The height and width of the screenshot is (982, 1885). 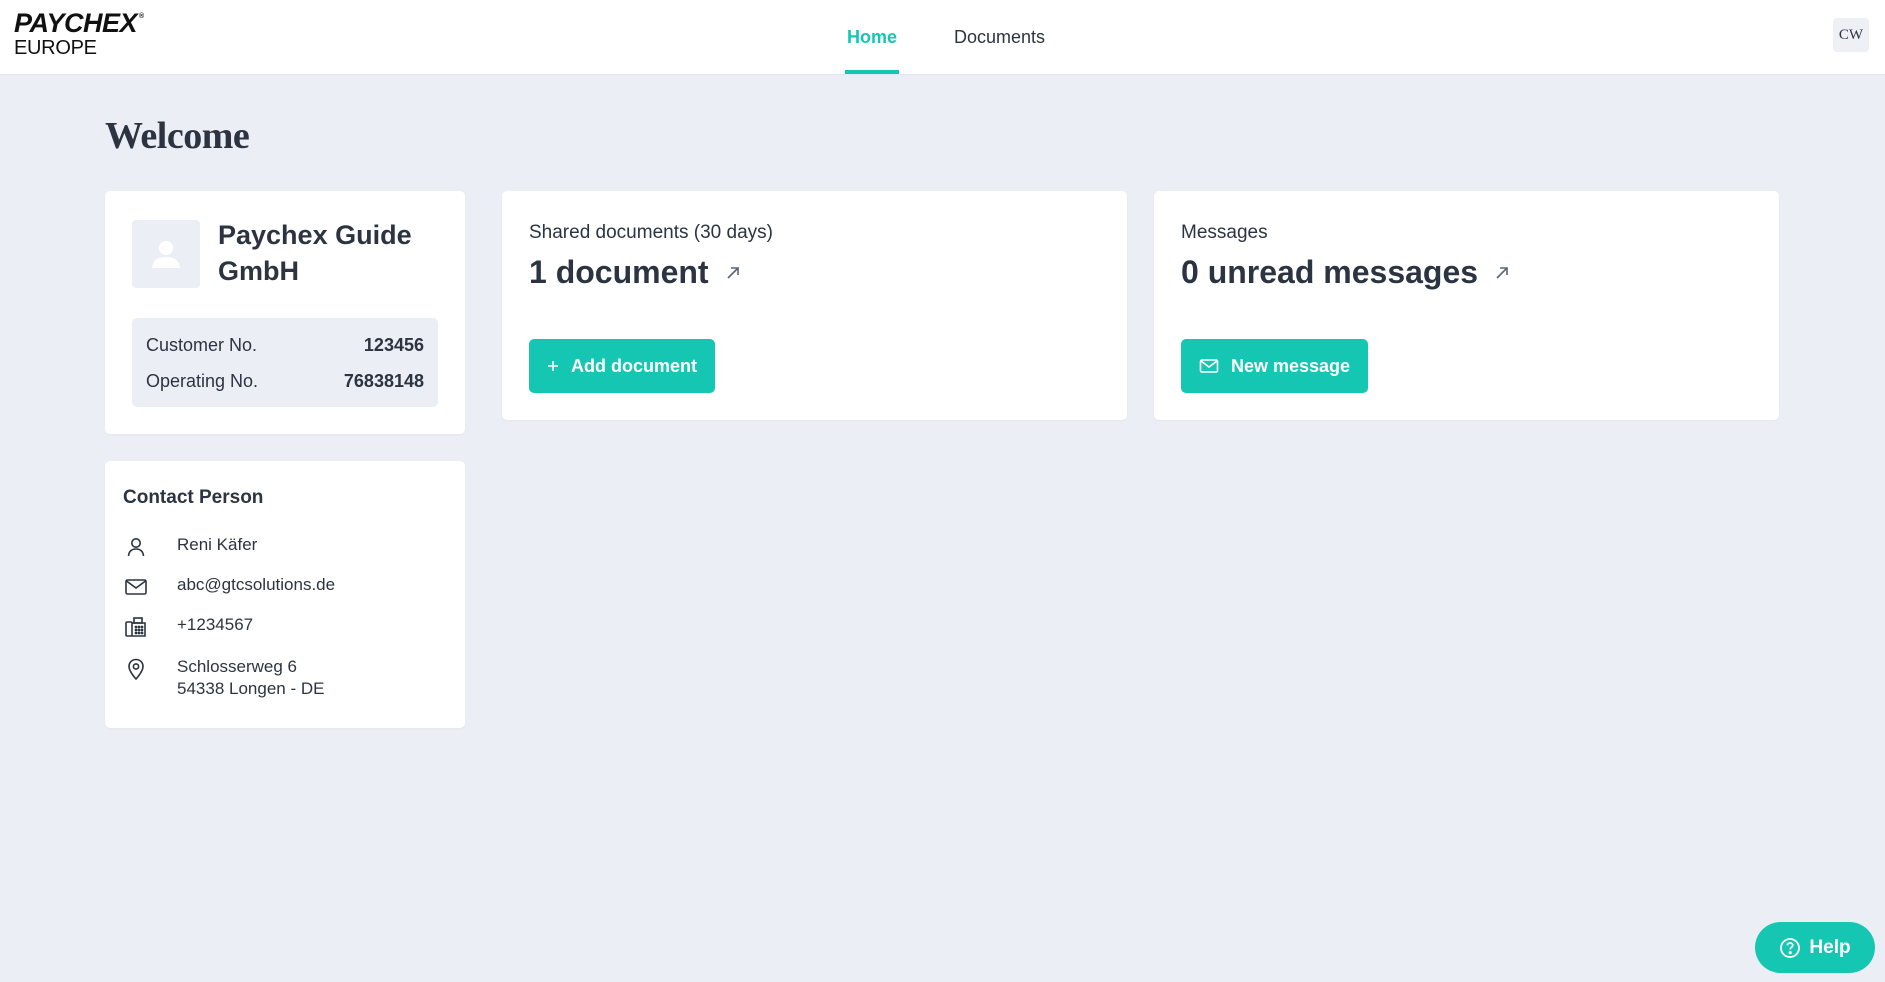 I want to click on messages-label: Messages, so click(x=1224, y=232).